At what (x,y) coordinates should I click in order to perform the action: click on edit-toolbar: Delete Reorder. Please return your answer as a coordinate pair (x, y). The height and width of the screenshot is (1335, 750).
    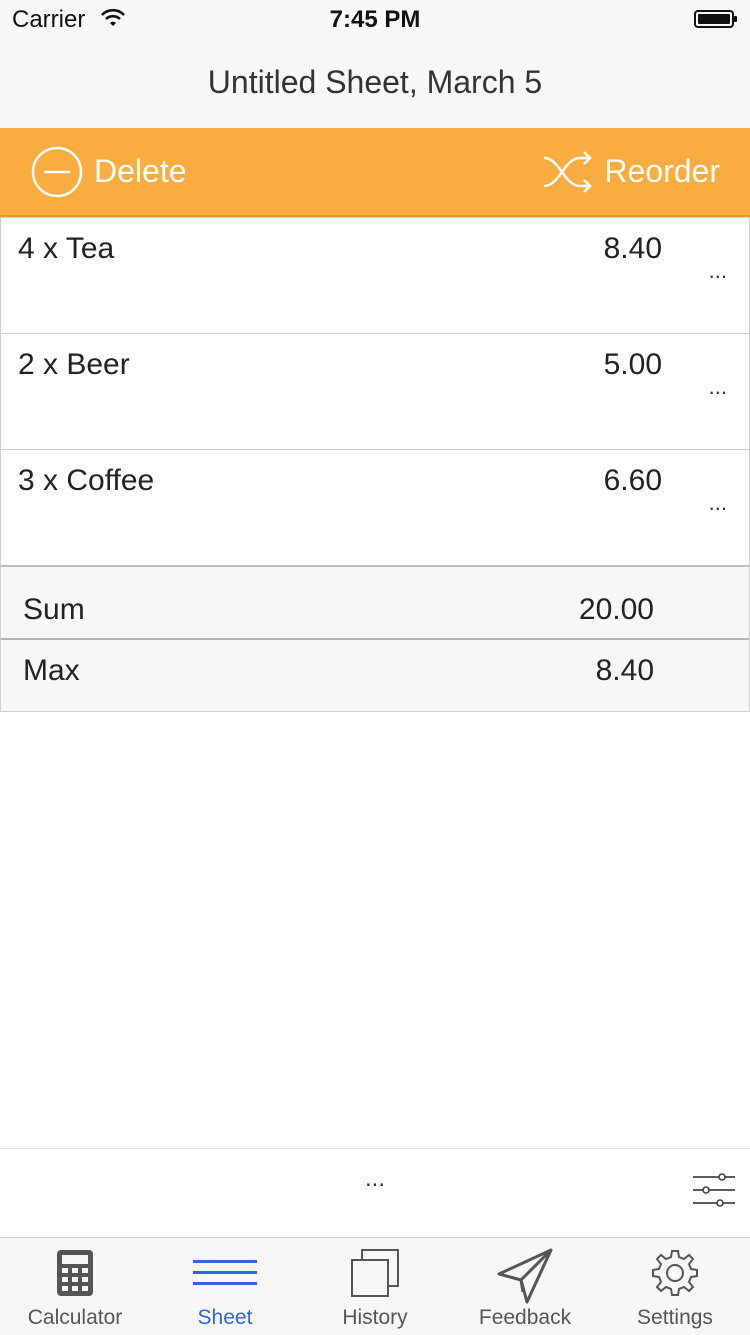
    Looking at the image, I should click on (375, 172).